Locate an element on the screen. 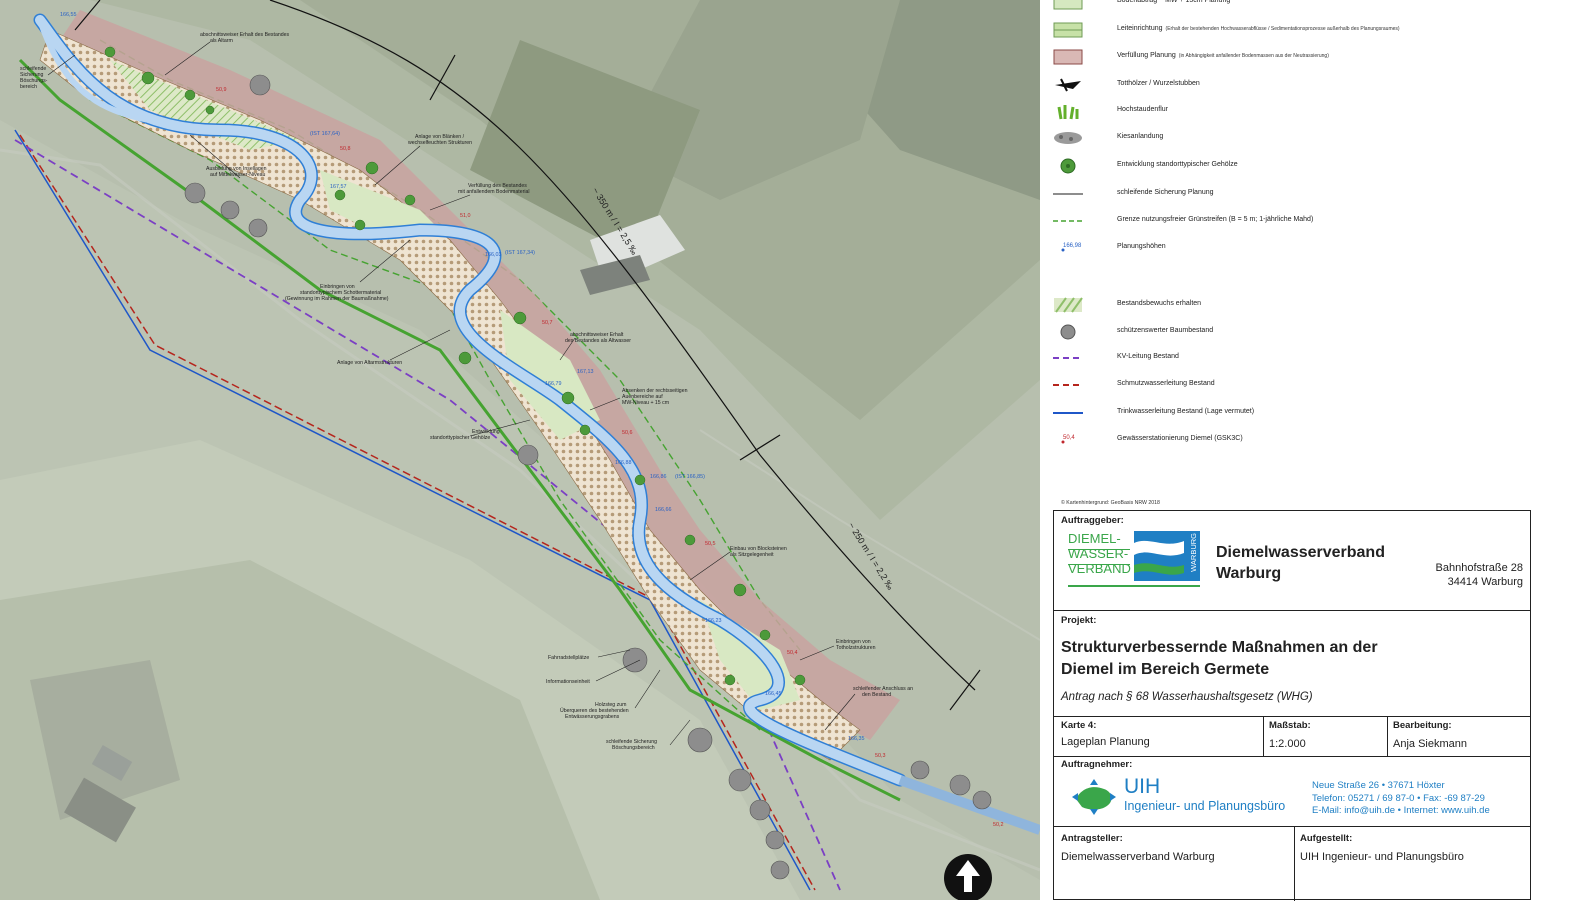 This screenshot has width=1586, height=901. legend-label-text: schützenswerter Baumbestand is located at coordinates (1165, 330).